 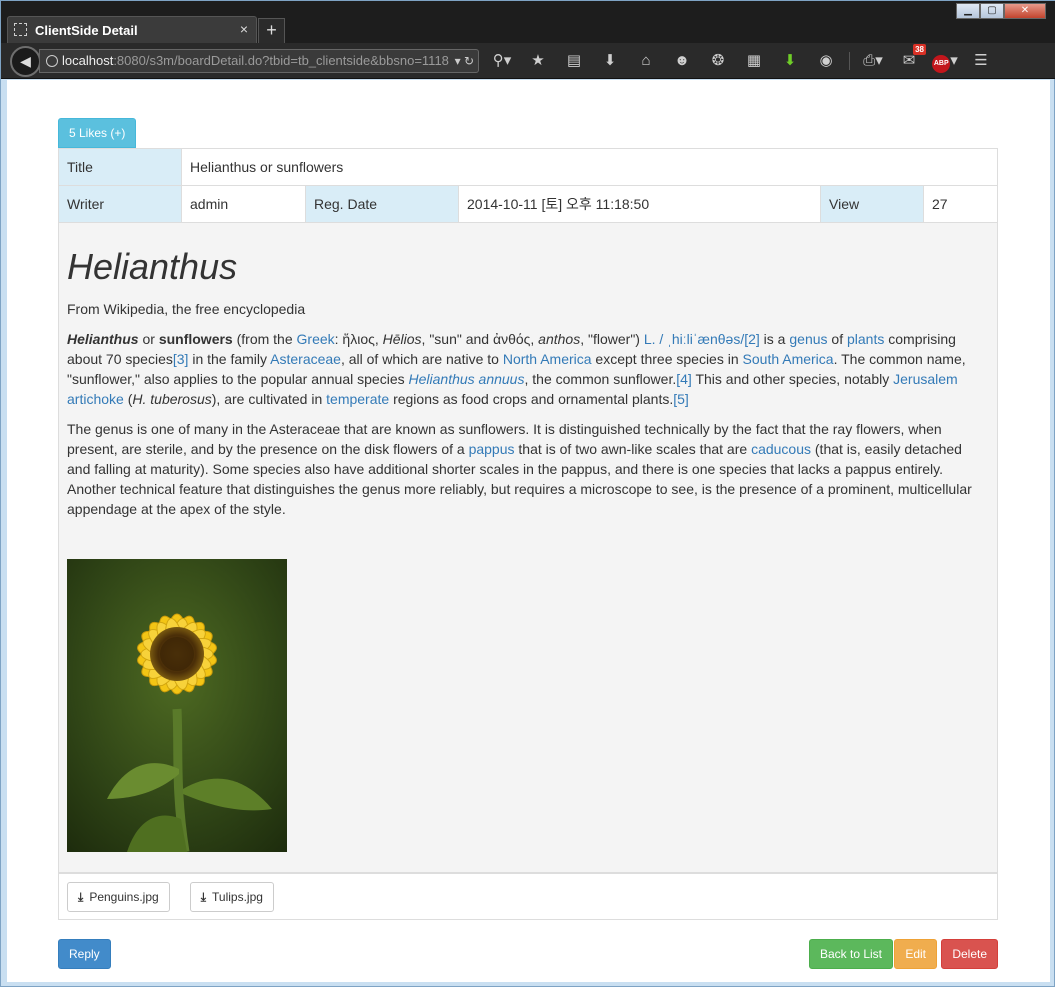 What do you see at coordinates (528, 896) in the screenshot?
I see `attachments-bar: ⤓ Penguins.jpg ⤓ Tulips.jpg` at bounding box center [528, 896].